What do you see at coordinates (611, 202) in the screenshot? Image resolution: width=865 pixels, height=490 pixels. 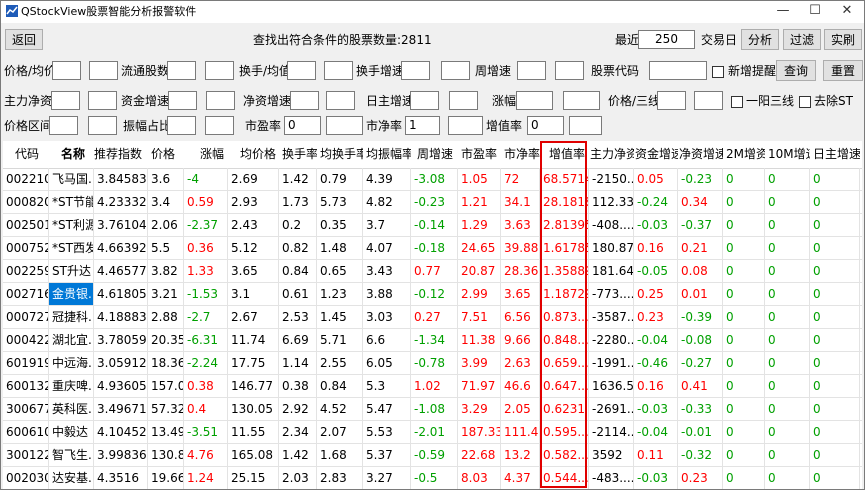 I see `table-cell: 112.336` at bounding box center [611, 202].